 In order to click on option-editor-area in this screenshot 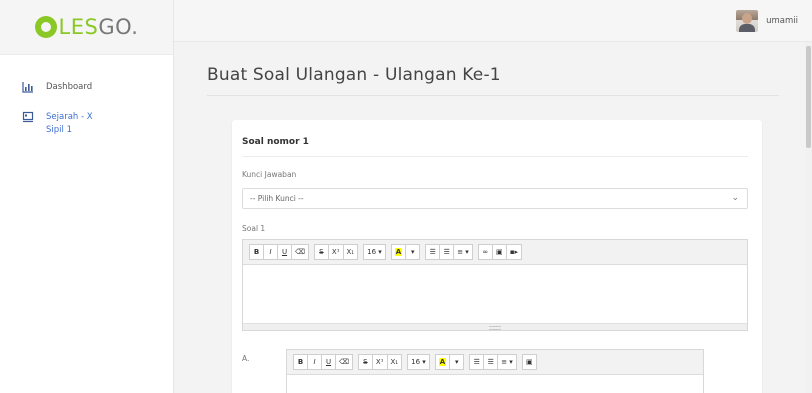, I will do `click(495, 384)`.